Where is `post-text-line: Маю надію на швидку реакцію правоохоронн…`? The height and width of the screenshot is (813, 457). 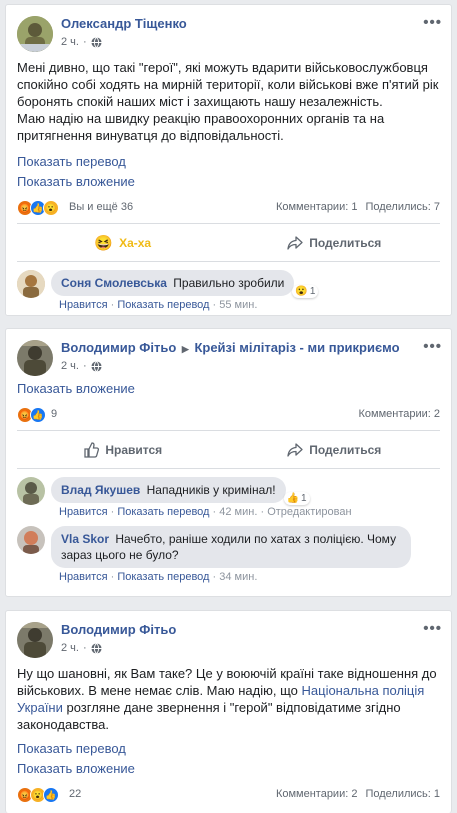
post-text-line: Маю надію на швидку реакцію правоохоронн… is located at coordinates (201, 118).